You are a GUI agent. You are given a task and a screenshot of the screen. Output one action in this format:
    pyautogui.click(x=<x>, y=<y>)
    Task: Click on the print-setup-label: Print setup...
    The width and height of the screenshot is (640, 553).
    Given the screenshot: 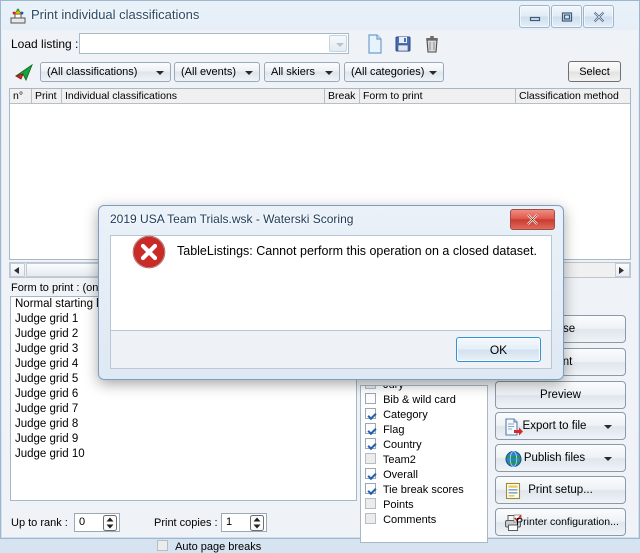 What is the action you would take?
    pyautogui.click(x=560, y=490)
    